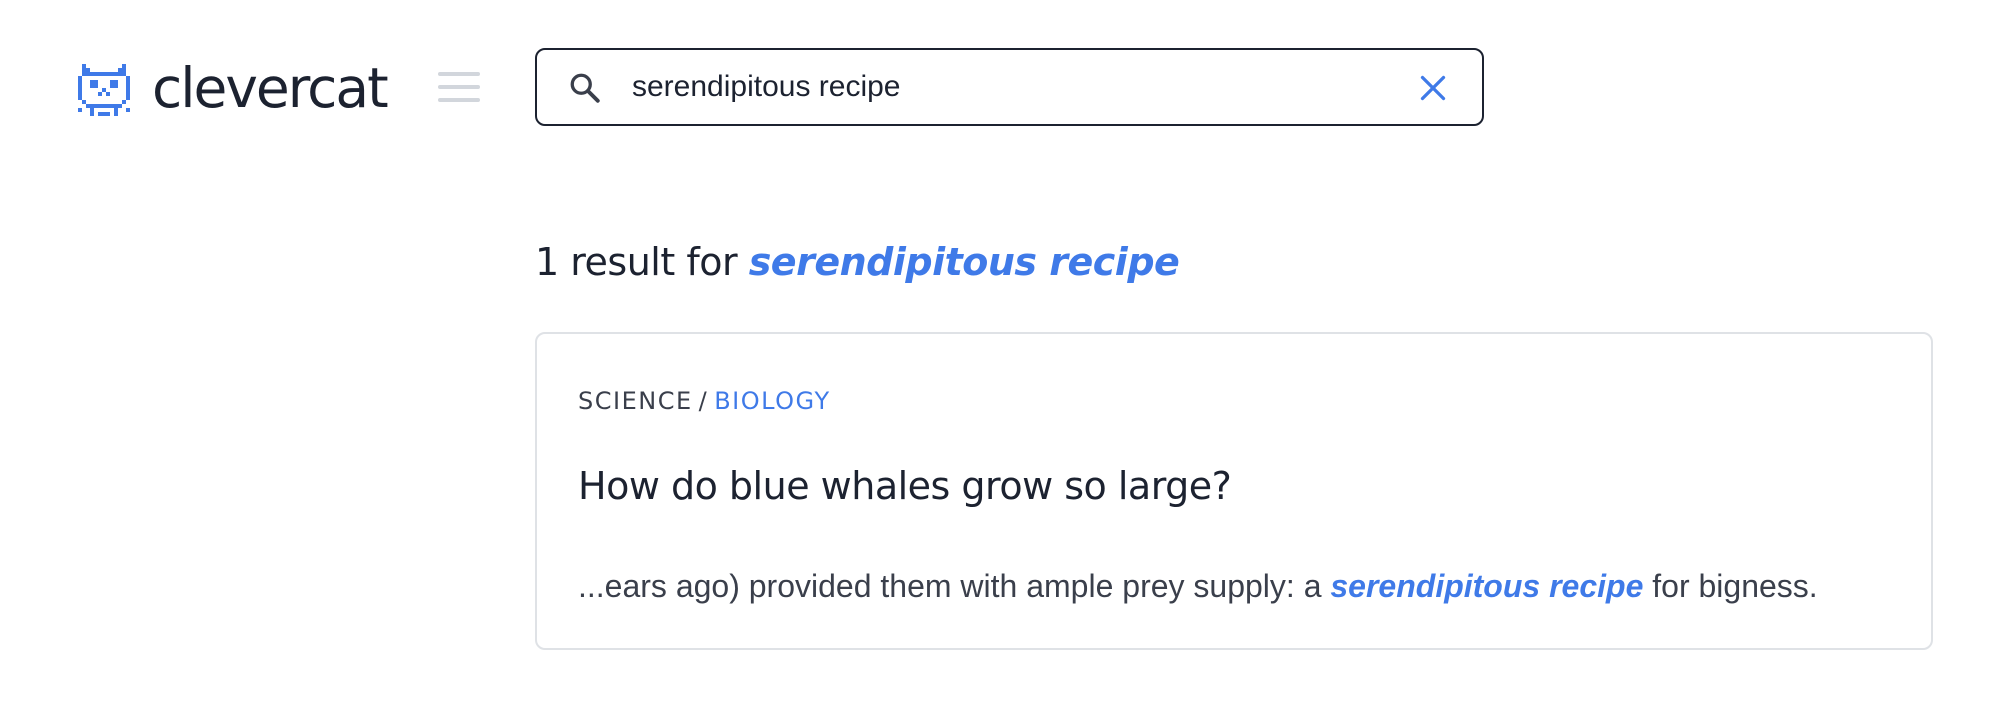 The height and width of the screenshot is (714, 1999). I want to click on search-icon, so click(585, 88).